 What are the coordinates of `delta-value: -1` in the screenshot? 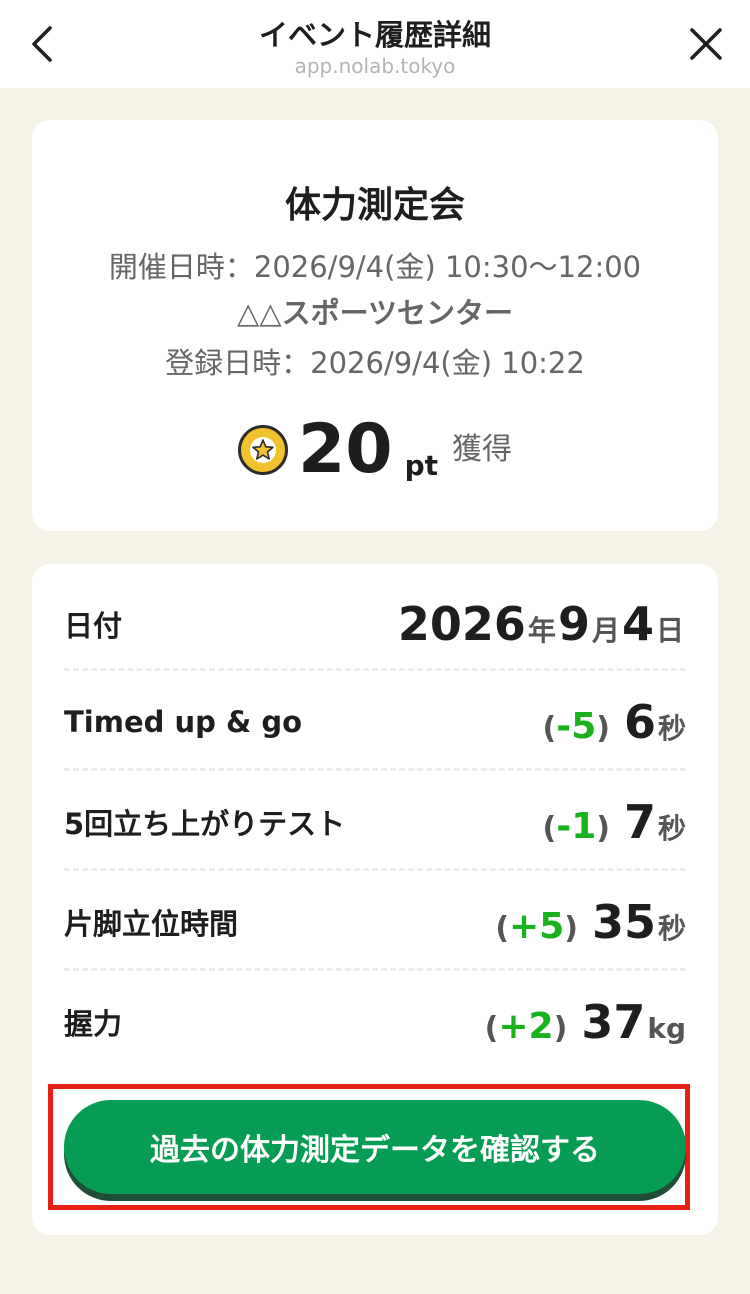 It's located at (576, 826).